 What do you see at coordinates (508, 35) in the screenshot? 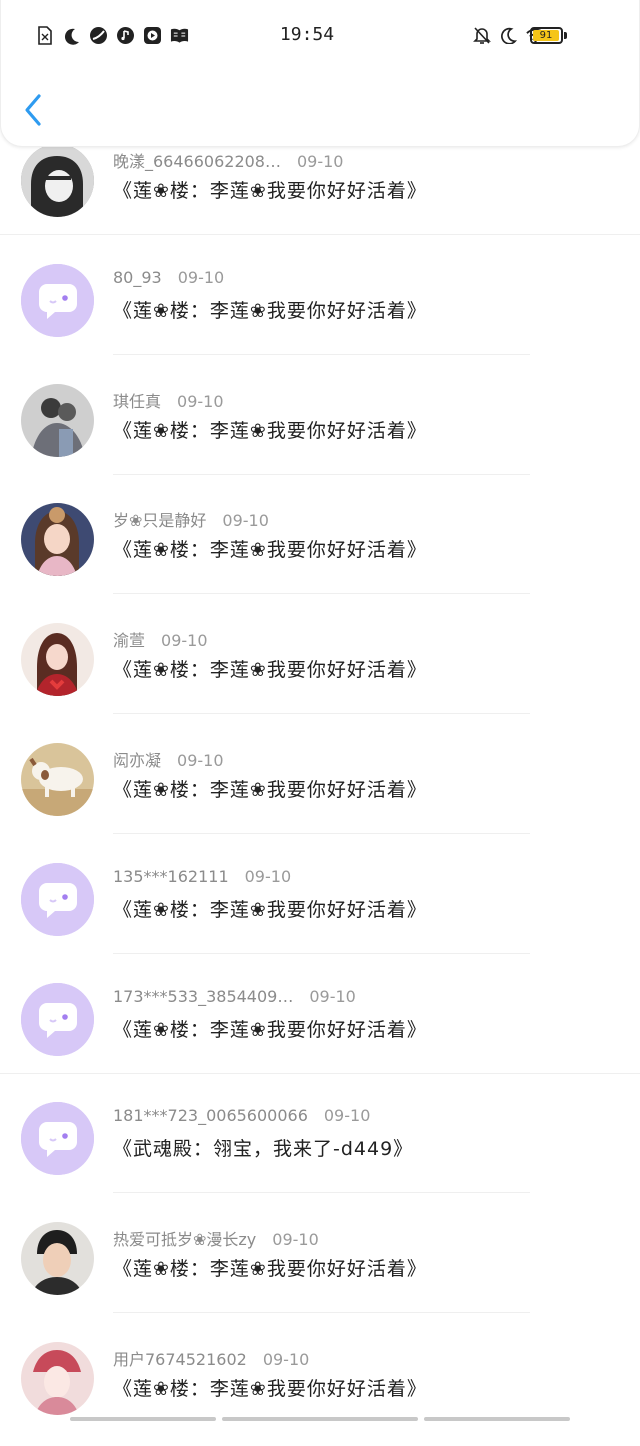
I see `moon-icon` at bounding box center [508, 35].